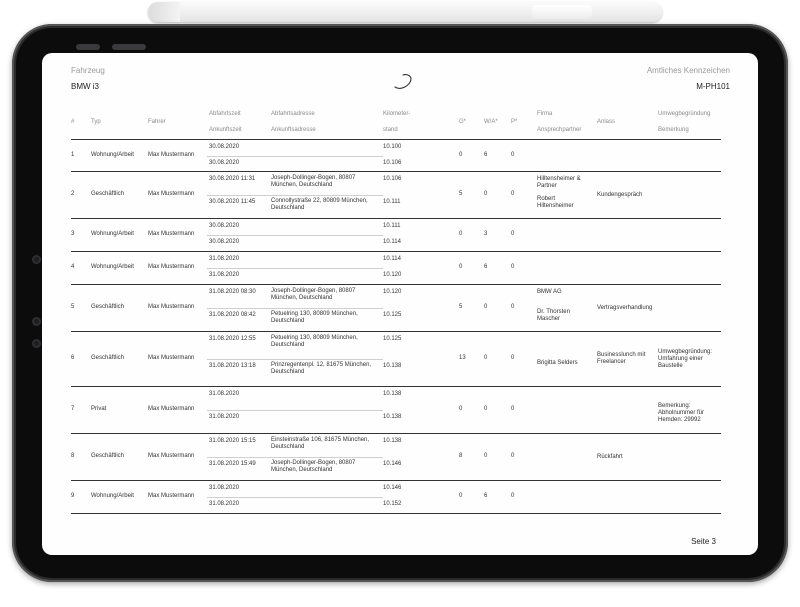  Describe the element at coordinates (463, 122) in the screenshot. I see `header-g: G*` at that location.